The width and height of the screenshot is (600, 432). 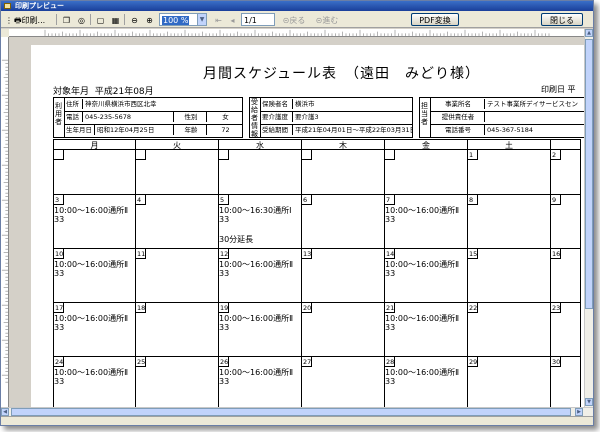 I want to click on zoom-in-icon: ⊕, so click(x=149, y=19).